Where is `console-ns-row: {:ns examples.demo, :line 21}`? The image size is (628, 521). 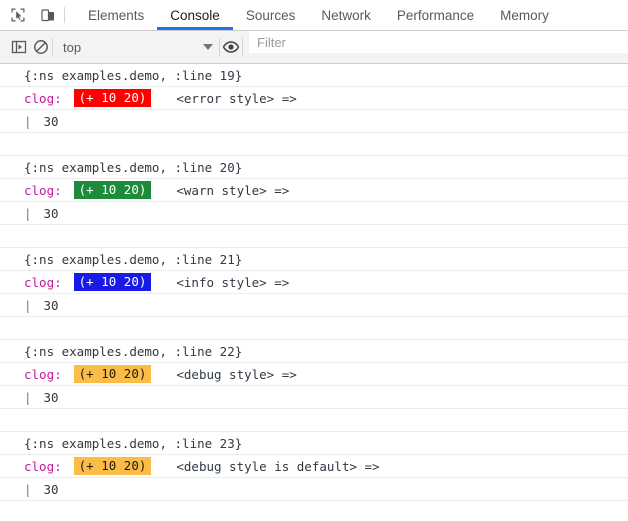 console-ns-row: {:ns examples.demo, :line 21} is located at coordinates (314, 259).